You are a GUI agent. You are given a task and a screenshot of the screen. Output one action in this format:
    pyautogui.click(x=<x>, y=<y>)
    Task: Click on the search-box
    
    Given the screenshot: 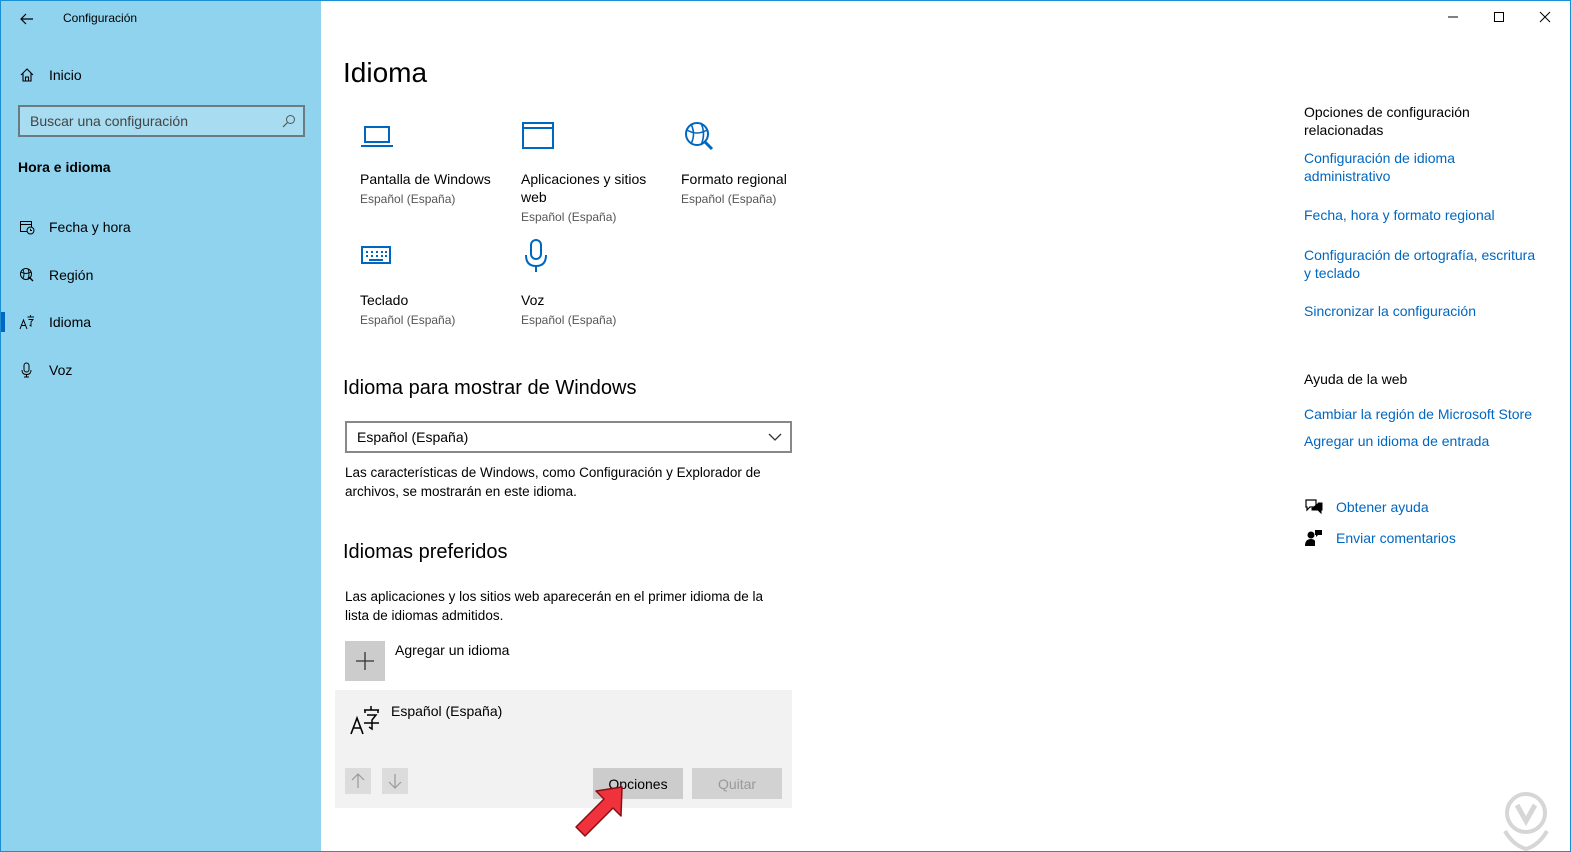 What is the action you would take?
    pyautogui.click(x=161, y=121)
    